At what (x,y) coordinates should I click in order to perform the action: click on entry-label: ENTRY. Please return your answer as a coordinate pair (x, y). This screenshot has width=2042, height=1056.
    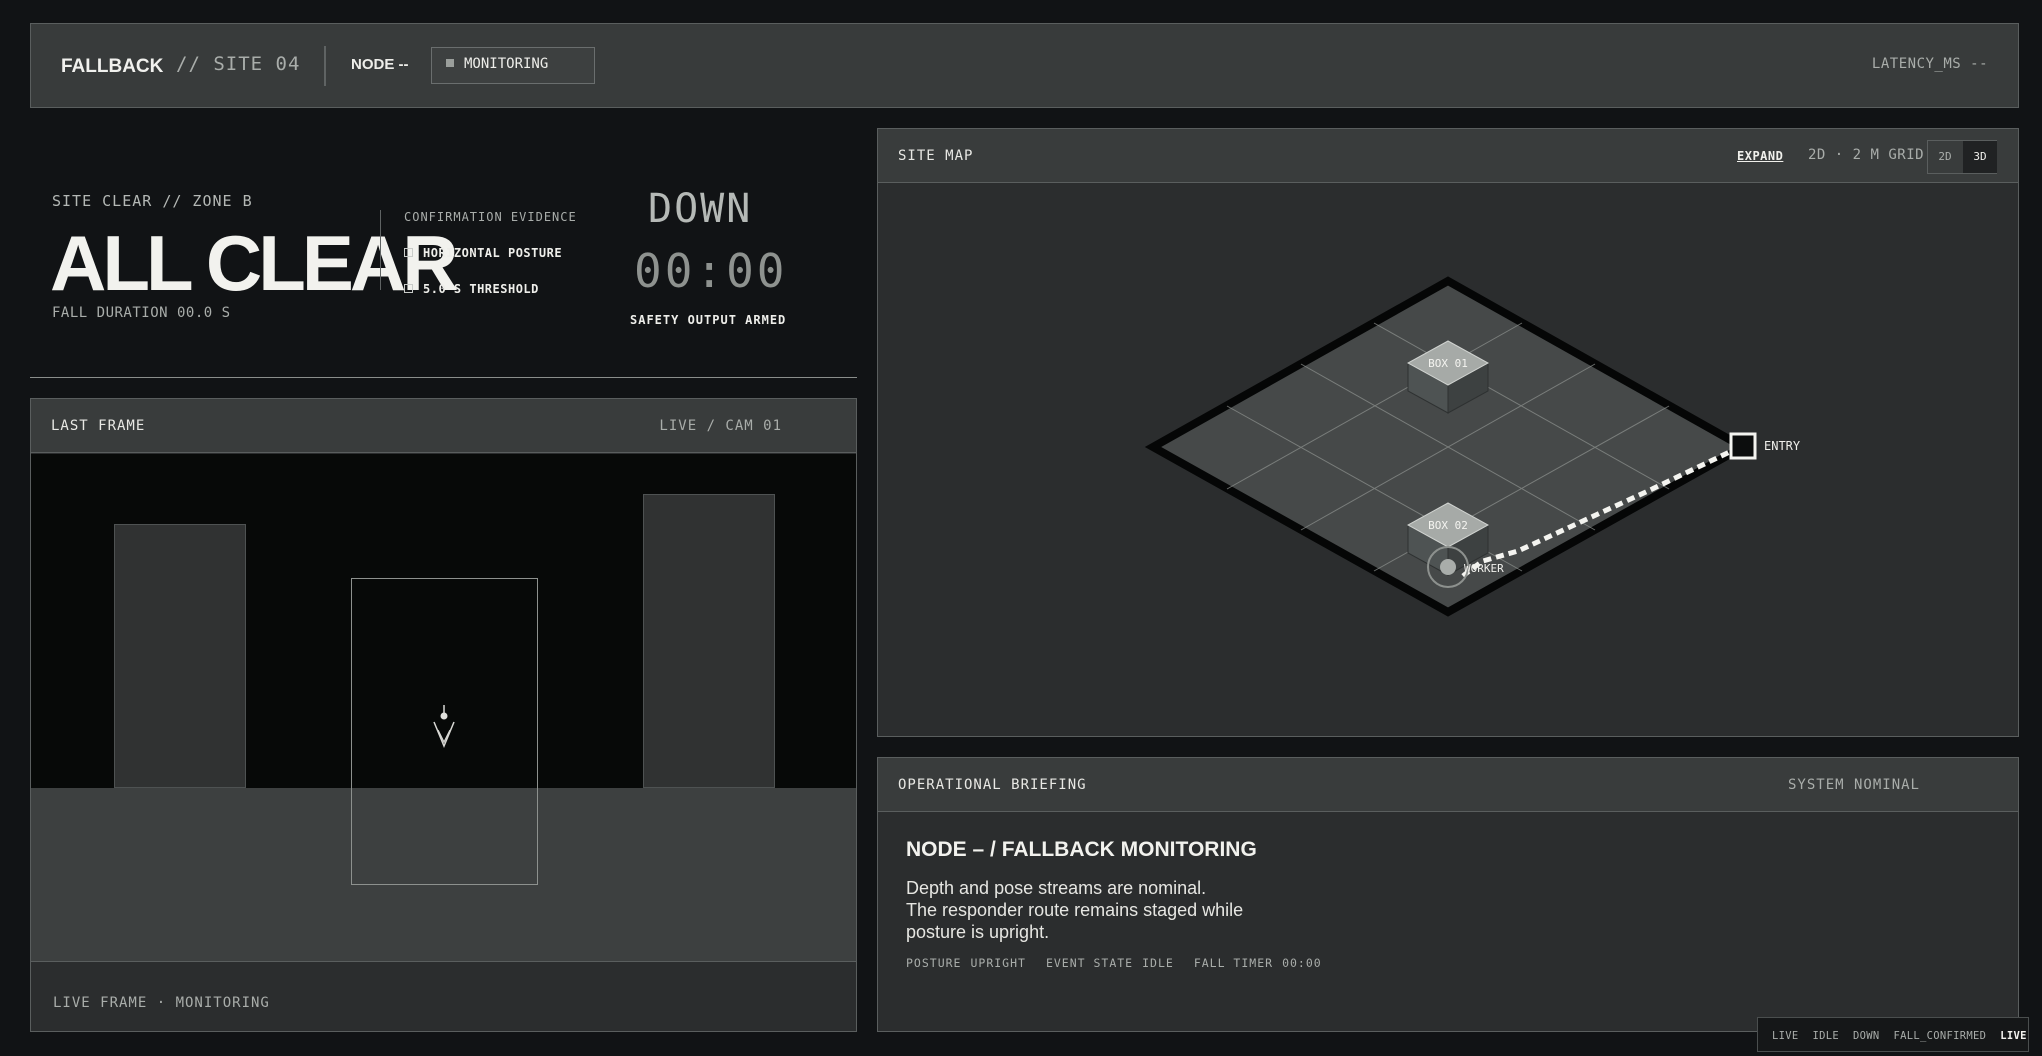
    Looking at the image, I should click on (1782, 446).